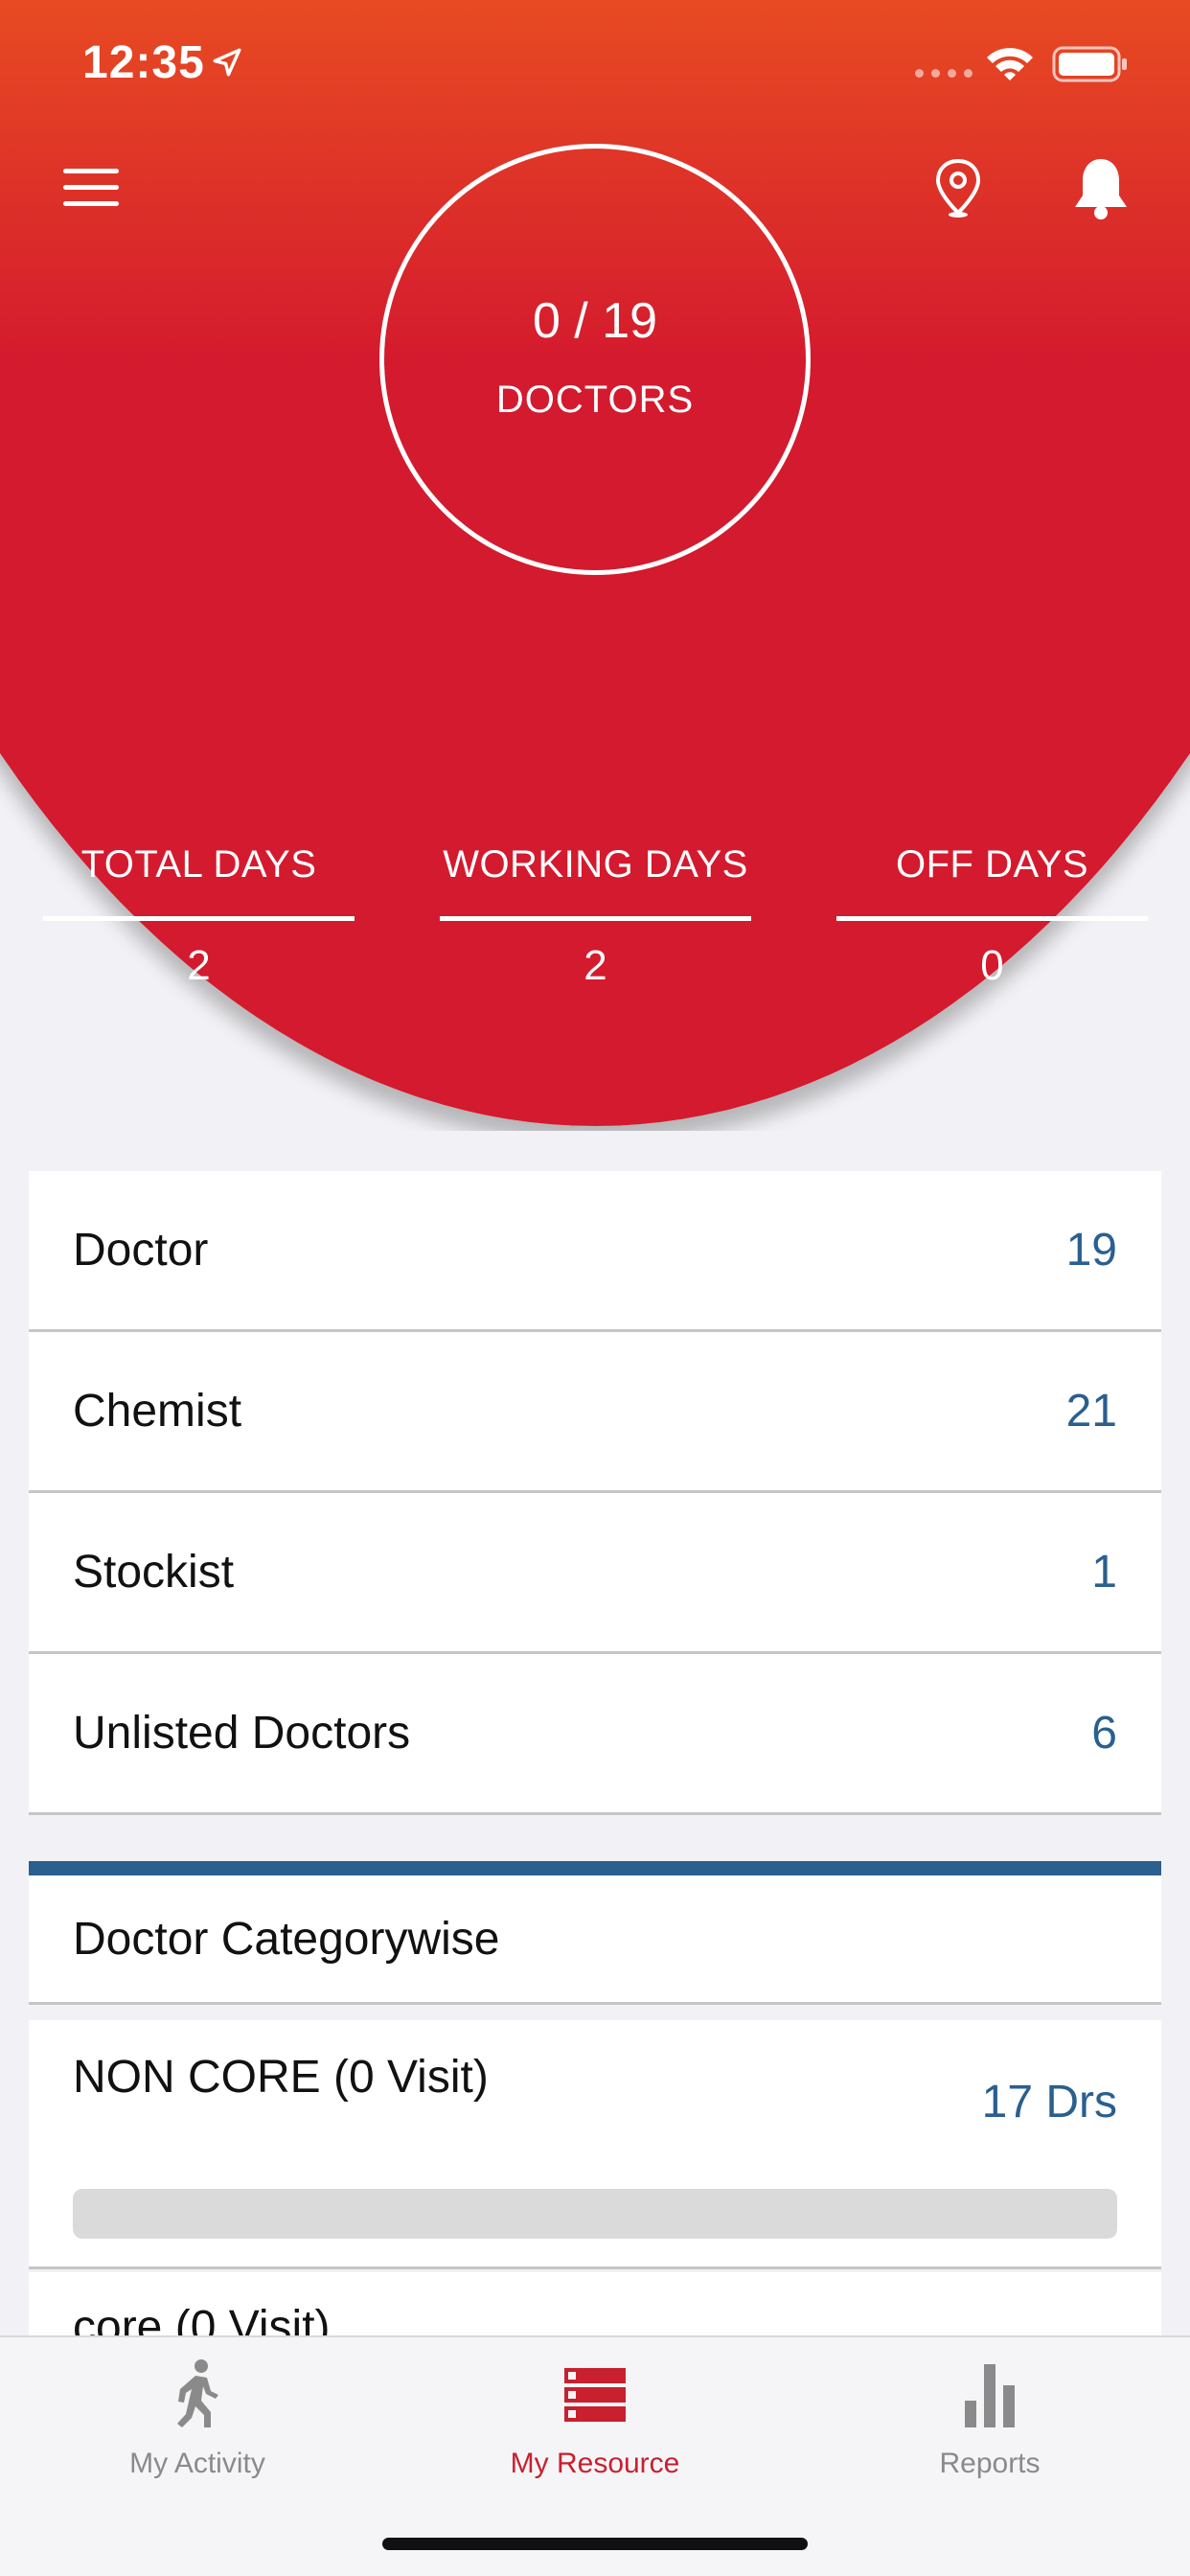 The width and height of the screenshot is (1190, 2576). I want to click on battery-icon, so click(1090, 64).